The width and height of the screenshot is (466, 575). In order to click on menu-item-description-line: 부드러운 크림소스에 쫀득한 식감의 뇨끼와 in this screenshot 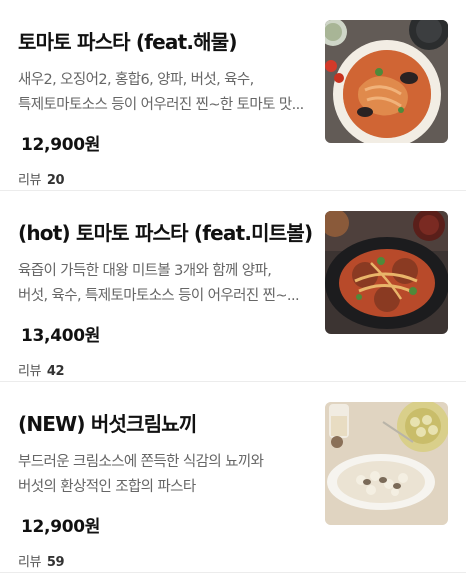, I will do `click(141, 462)`.